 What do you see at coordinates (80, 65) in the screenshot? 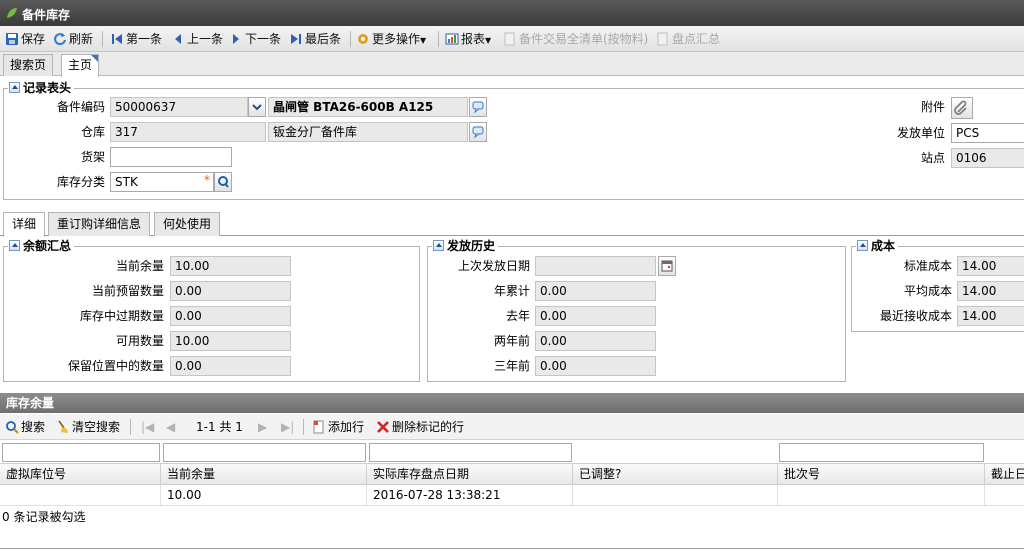
I see `tab-main-page: 主页` at bounding box center [80, 65].